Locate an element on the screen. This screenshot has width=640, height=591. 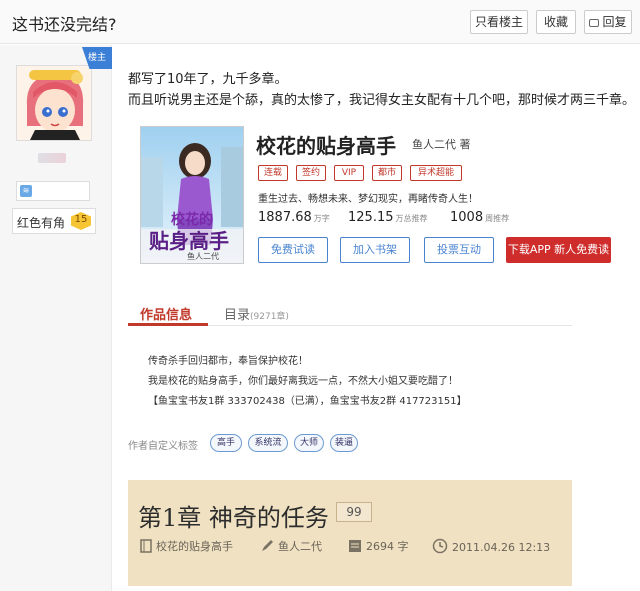
post-text-line: 都写了10年了，九千多章。 is located at coordinates (208, 79).